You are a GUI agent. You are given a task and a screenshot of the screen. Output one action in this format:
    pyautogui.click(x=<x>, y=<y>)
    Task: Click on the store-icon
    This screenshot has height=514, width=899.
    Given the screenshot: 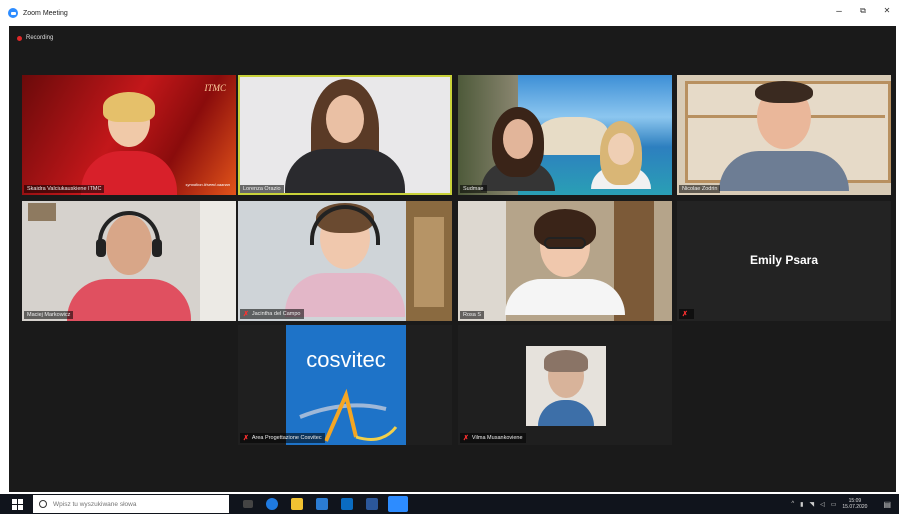 What is the action you would take?
    pyautogui.click(x=322, y=504)
    